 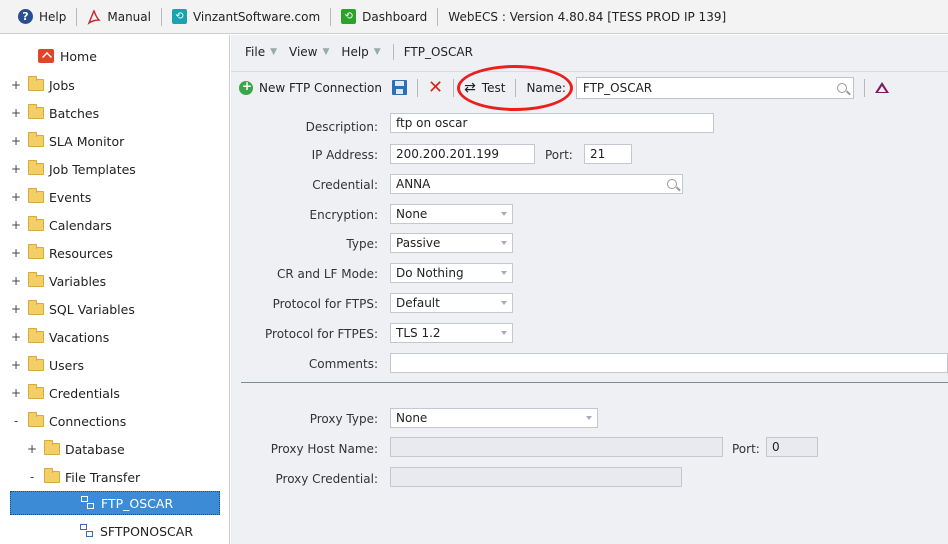 What do you see at coordinates (72, 309) in the screenshot?
I see `sidebar-item-sql-variables: + SQL Variables` at bounding box center [72, 309].